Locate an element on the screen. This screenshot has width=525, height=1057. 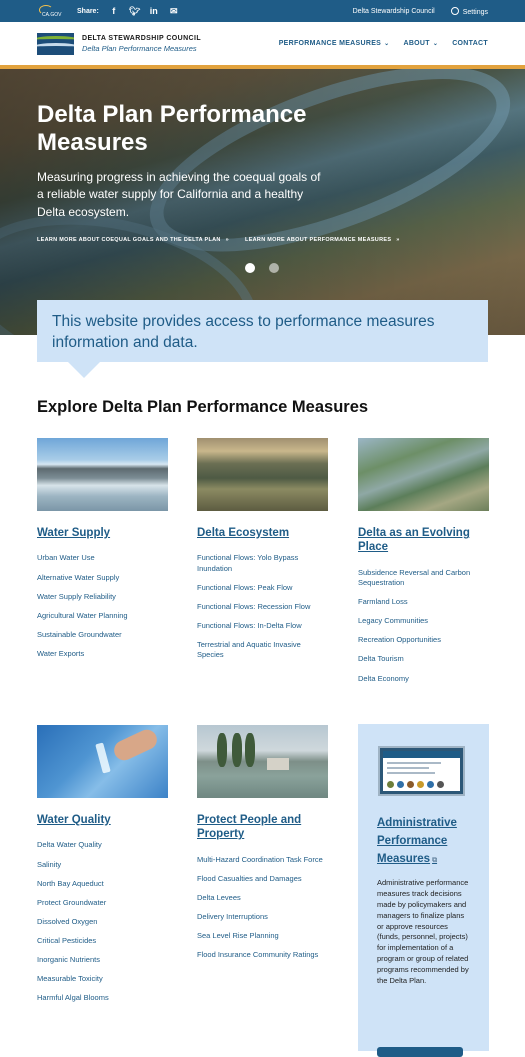
org-name: DELTA STEWARDSHIP COUNCIL is located at coordinates (142, 38).